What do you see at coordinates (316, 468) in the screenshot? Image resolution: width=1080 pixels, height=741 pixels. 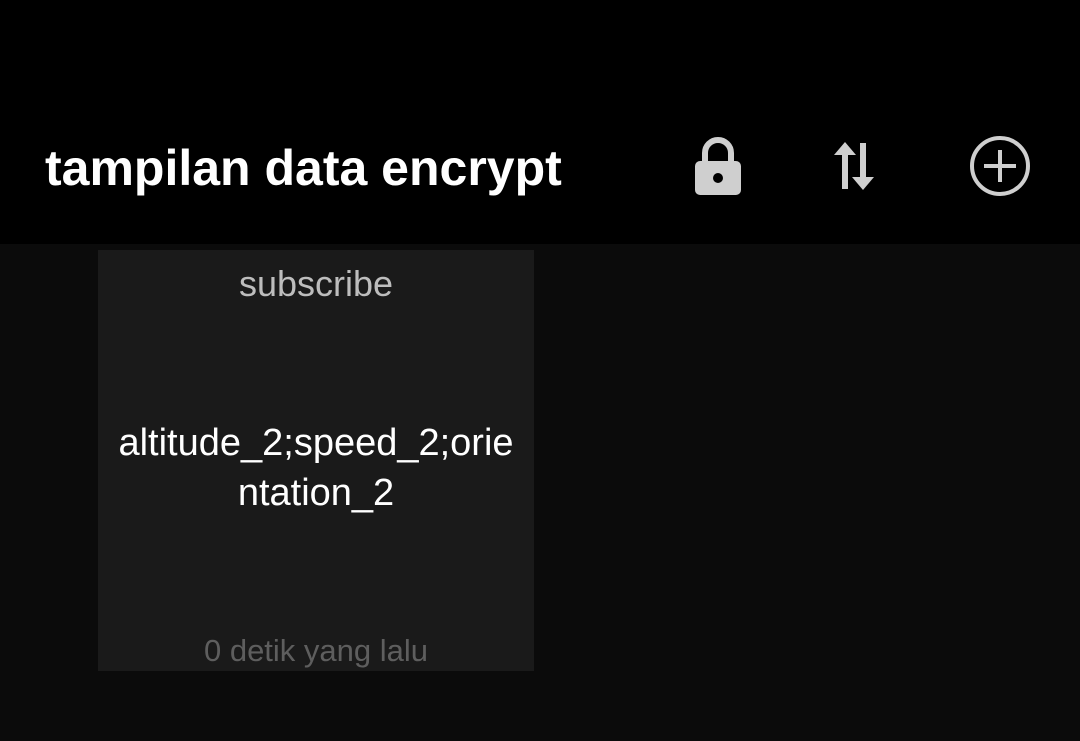 I see `card-message: altitude_2;speed_2;orientation_2` at bounding box center [316, 468].